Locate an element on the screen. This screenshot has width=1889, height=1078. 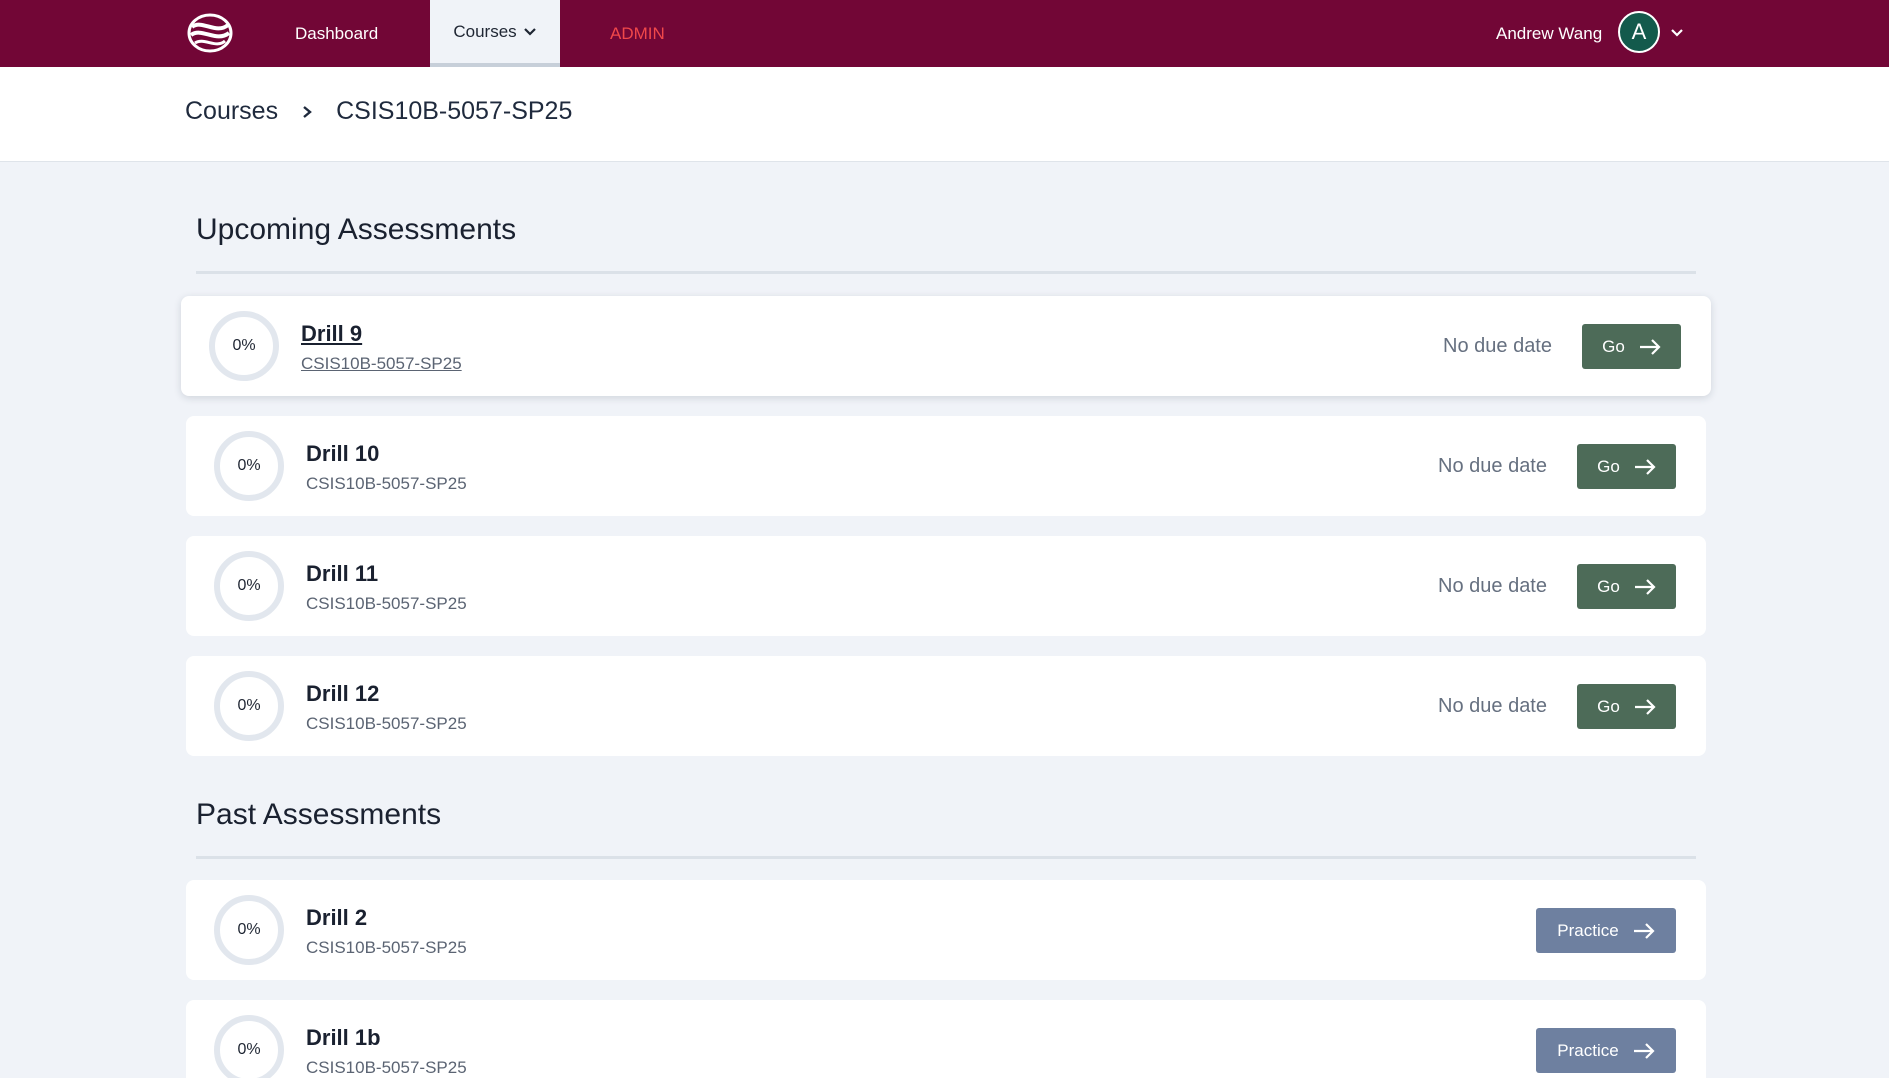
nav-courses: Courses is located at coordinates (495, 33).